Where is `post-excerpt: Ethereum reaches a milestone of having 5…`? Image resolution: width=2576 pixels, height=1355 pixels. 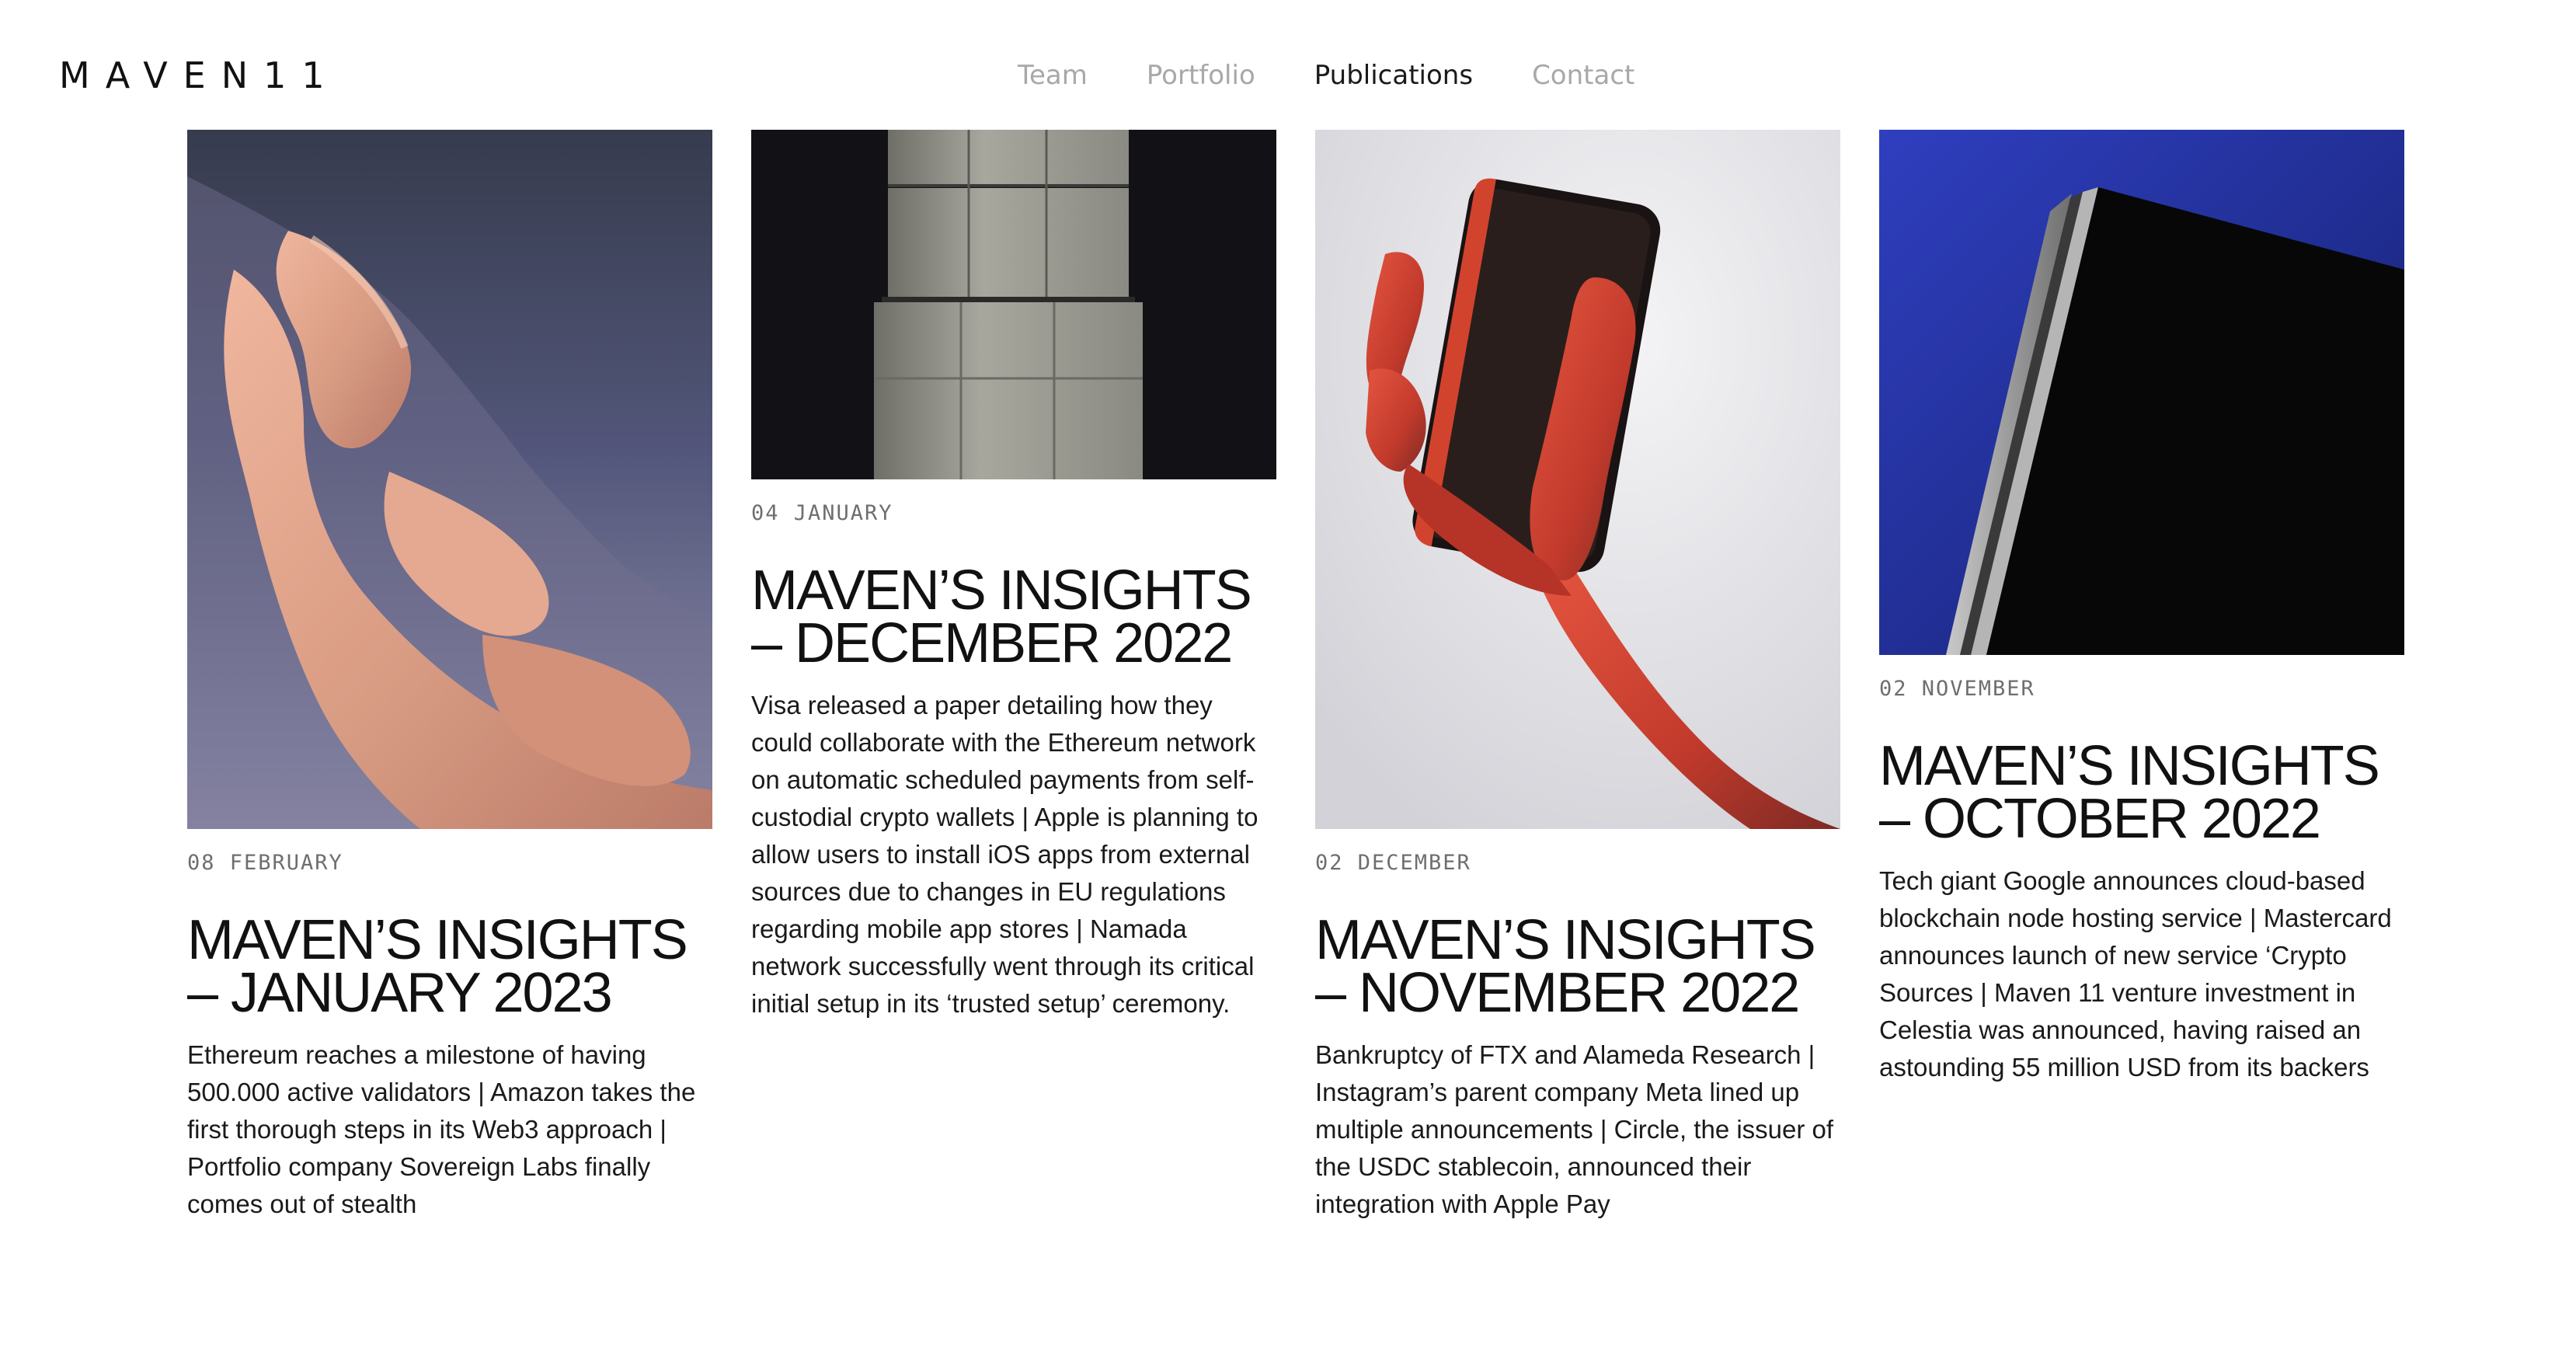
post-excerpt: Ethereum reaches a milestone of having 5… is located at coordinates (442, 1129).